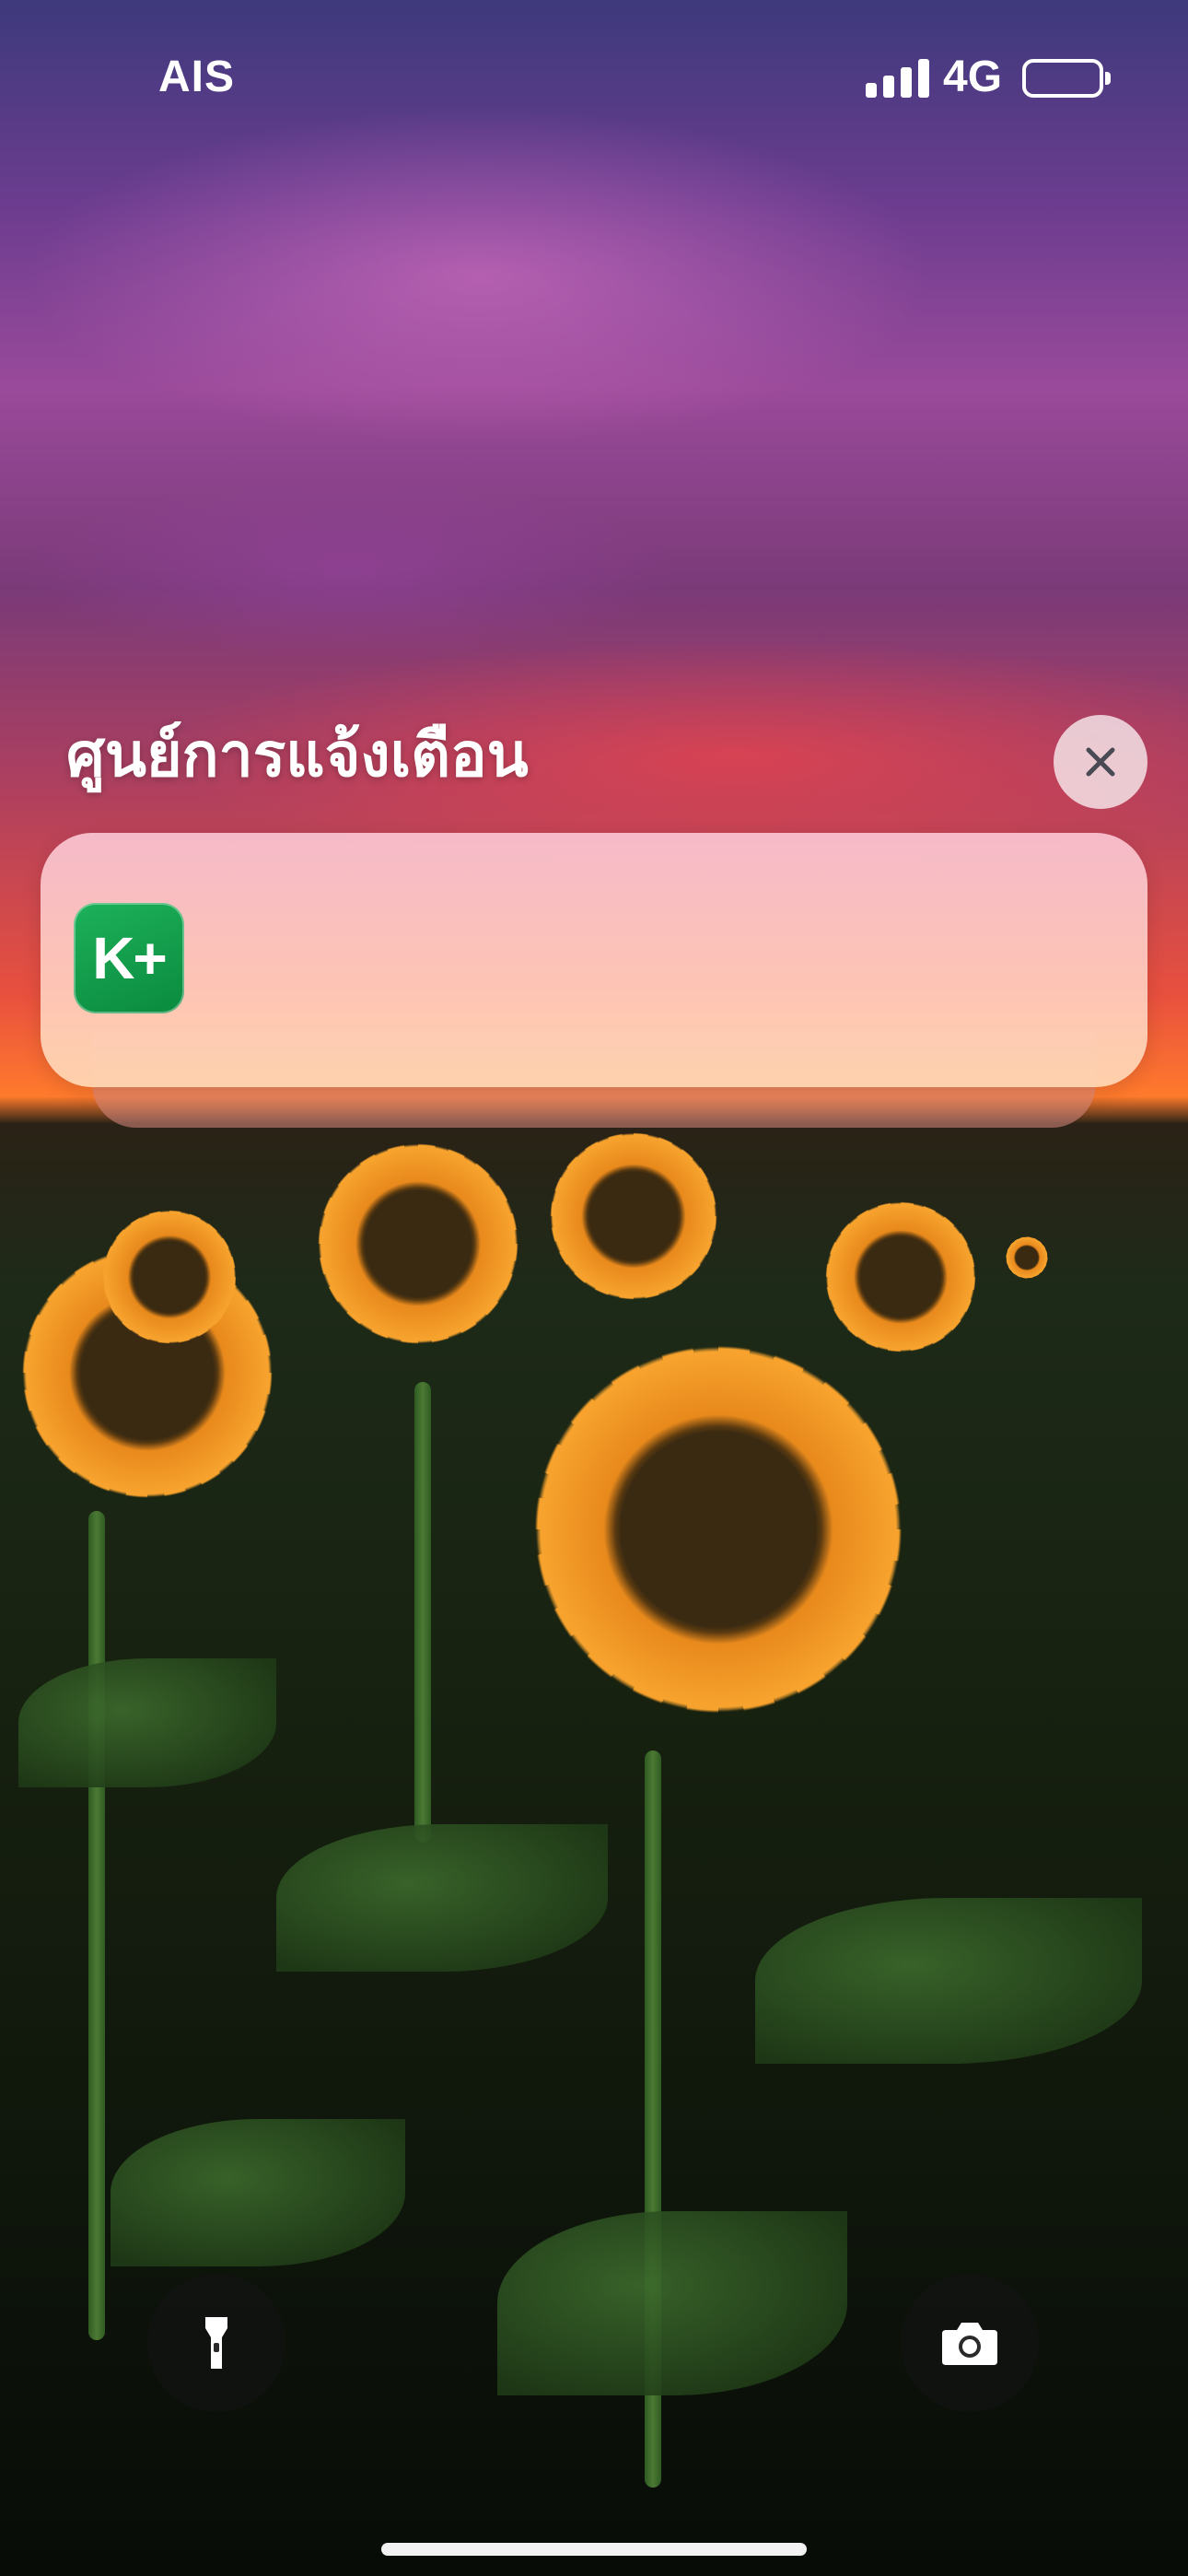  What do you see at coordinates (197, 77) in the screenshot?
I see `carrier-label: AIS` at bounding box center [197, 77].